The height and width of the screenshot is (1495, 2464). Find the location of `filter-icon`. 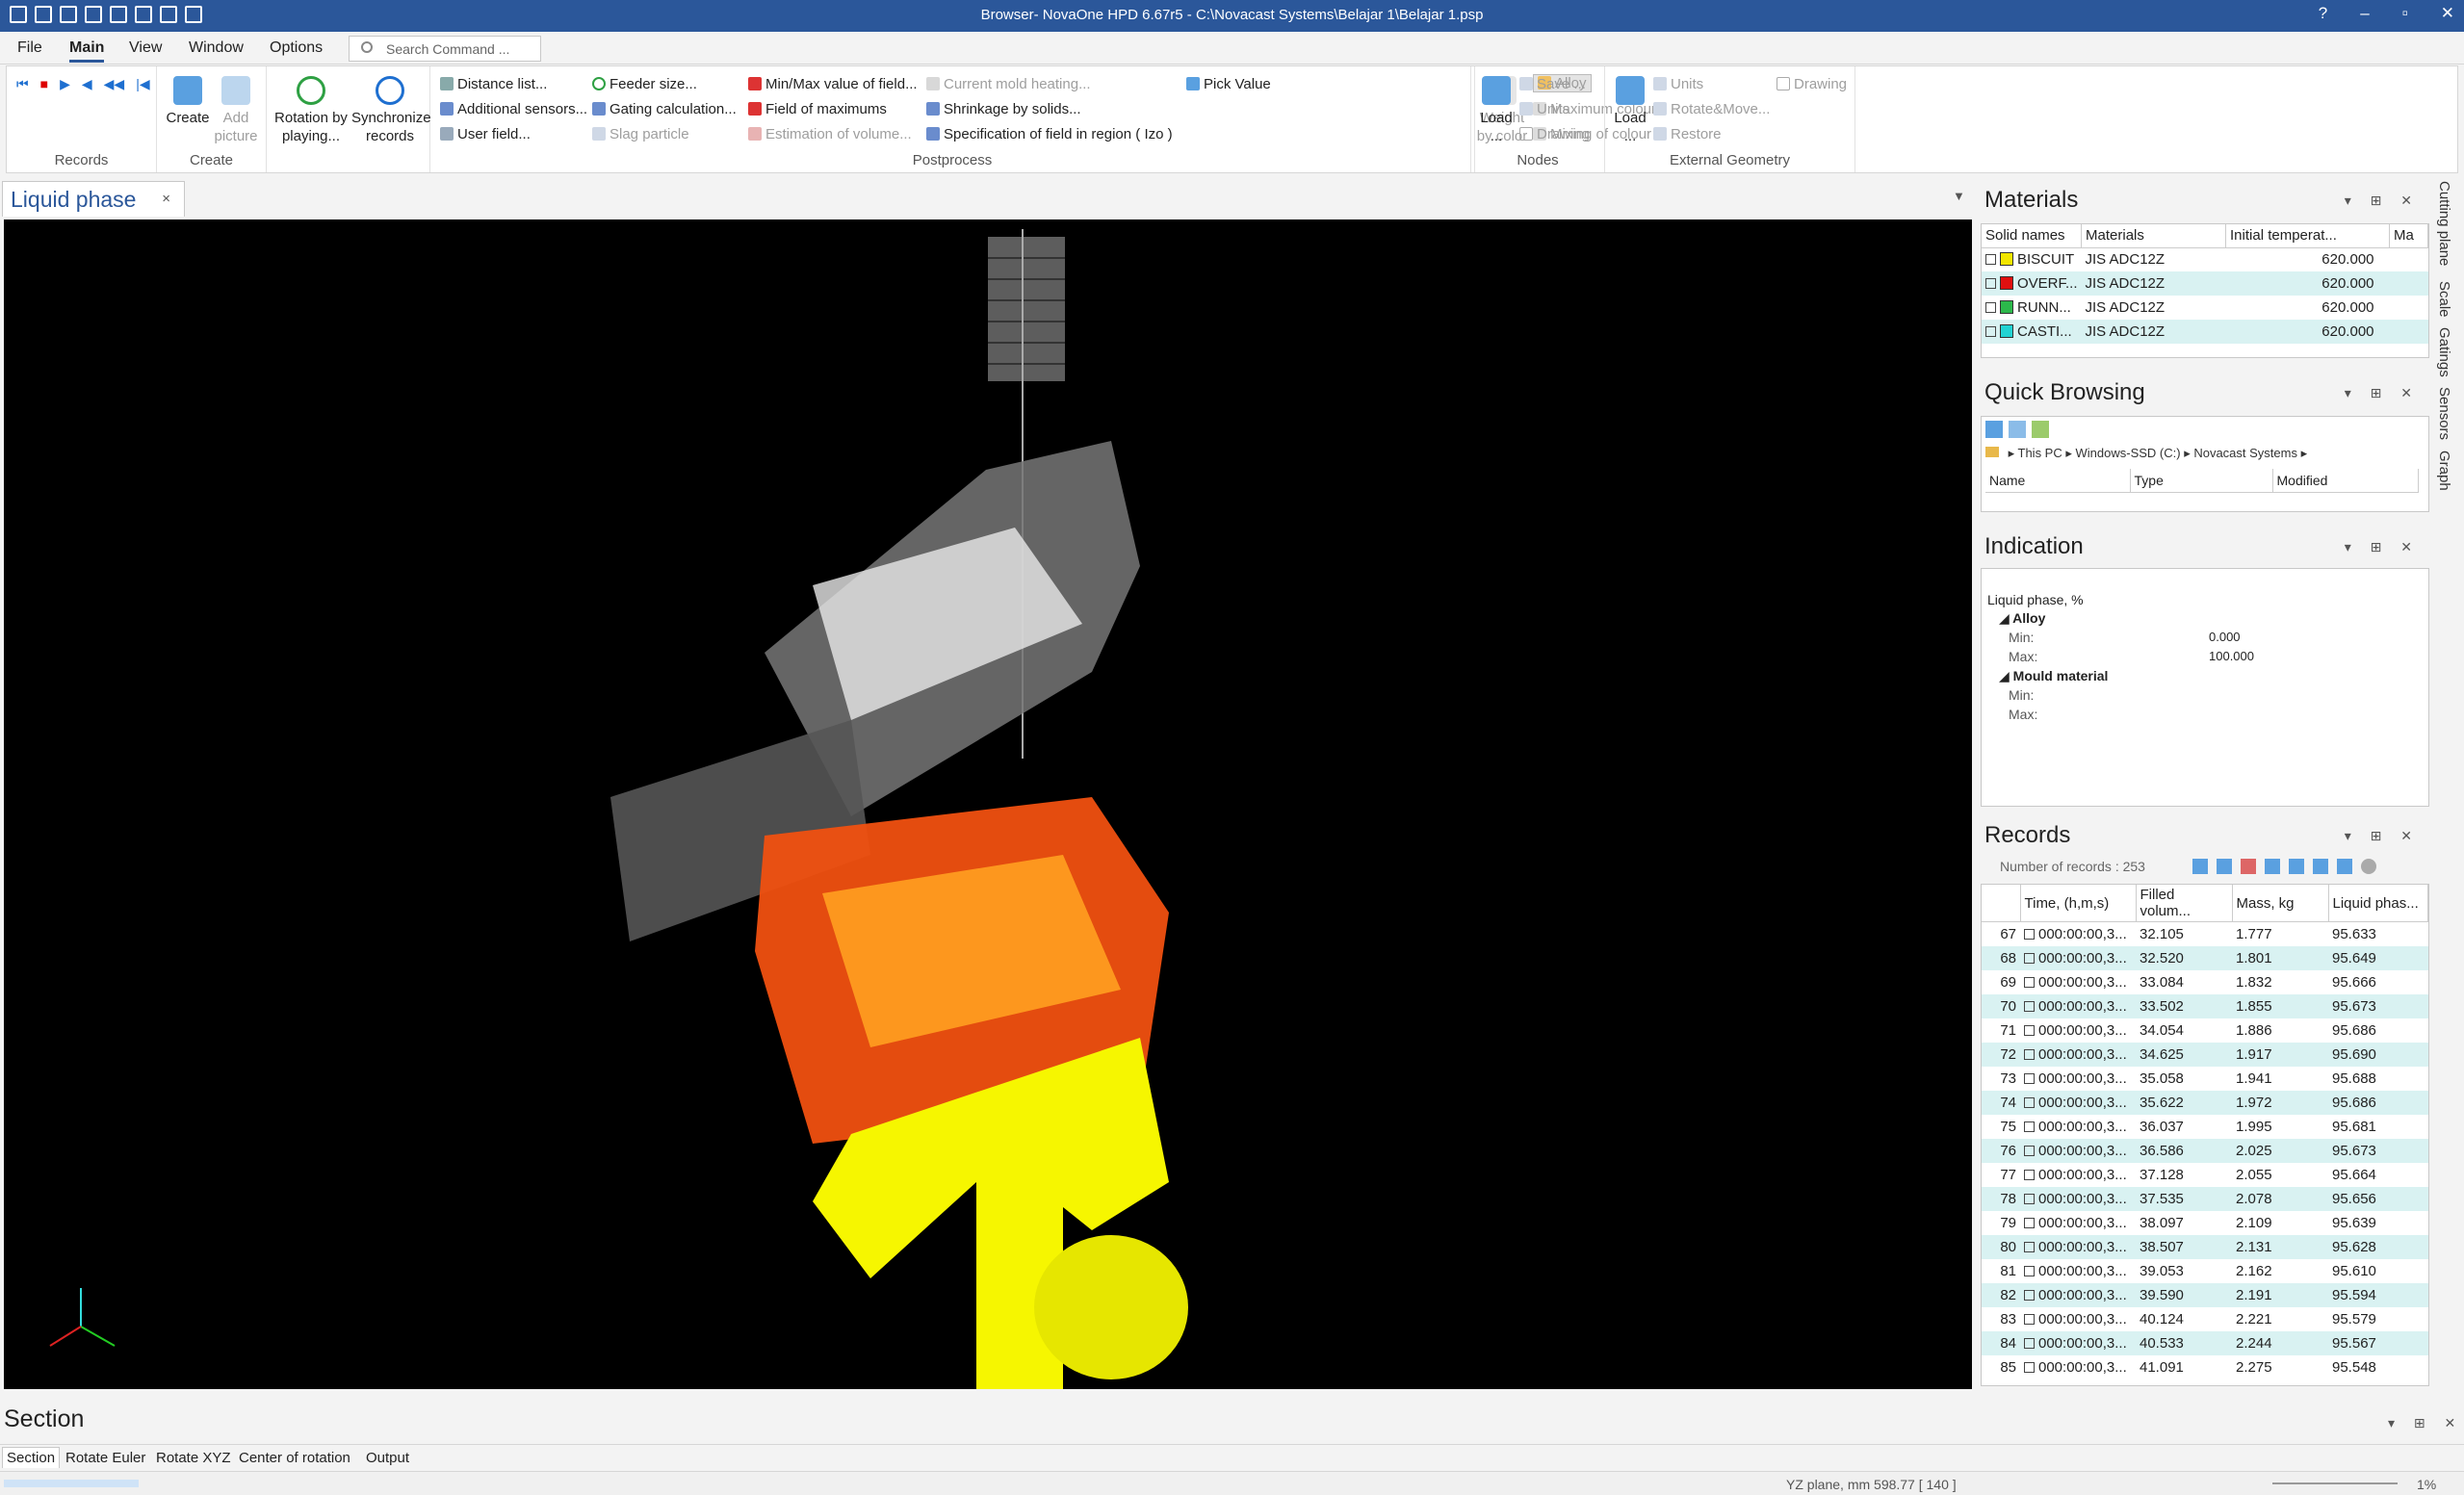

filter-icon is located at coordinates (2248, 866).